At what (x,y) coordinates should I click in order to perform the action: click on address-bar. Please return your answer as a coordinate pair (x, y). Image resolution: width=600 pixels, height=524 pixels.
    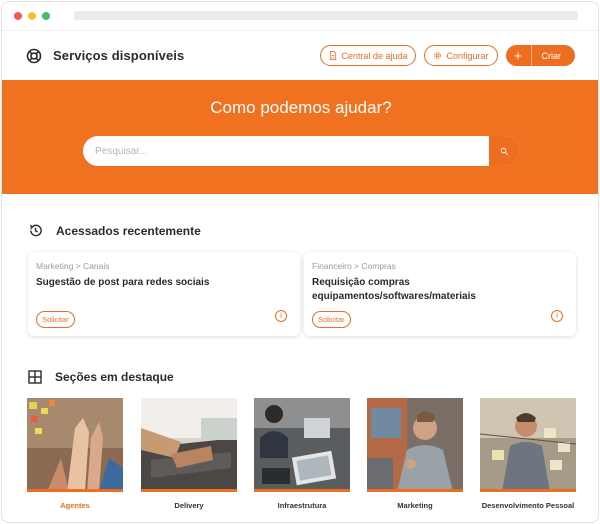
    Looking at the image, I should click on (326, 15).